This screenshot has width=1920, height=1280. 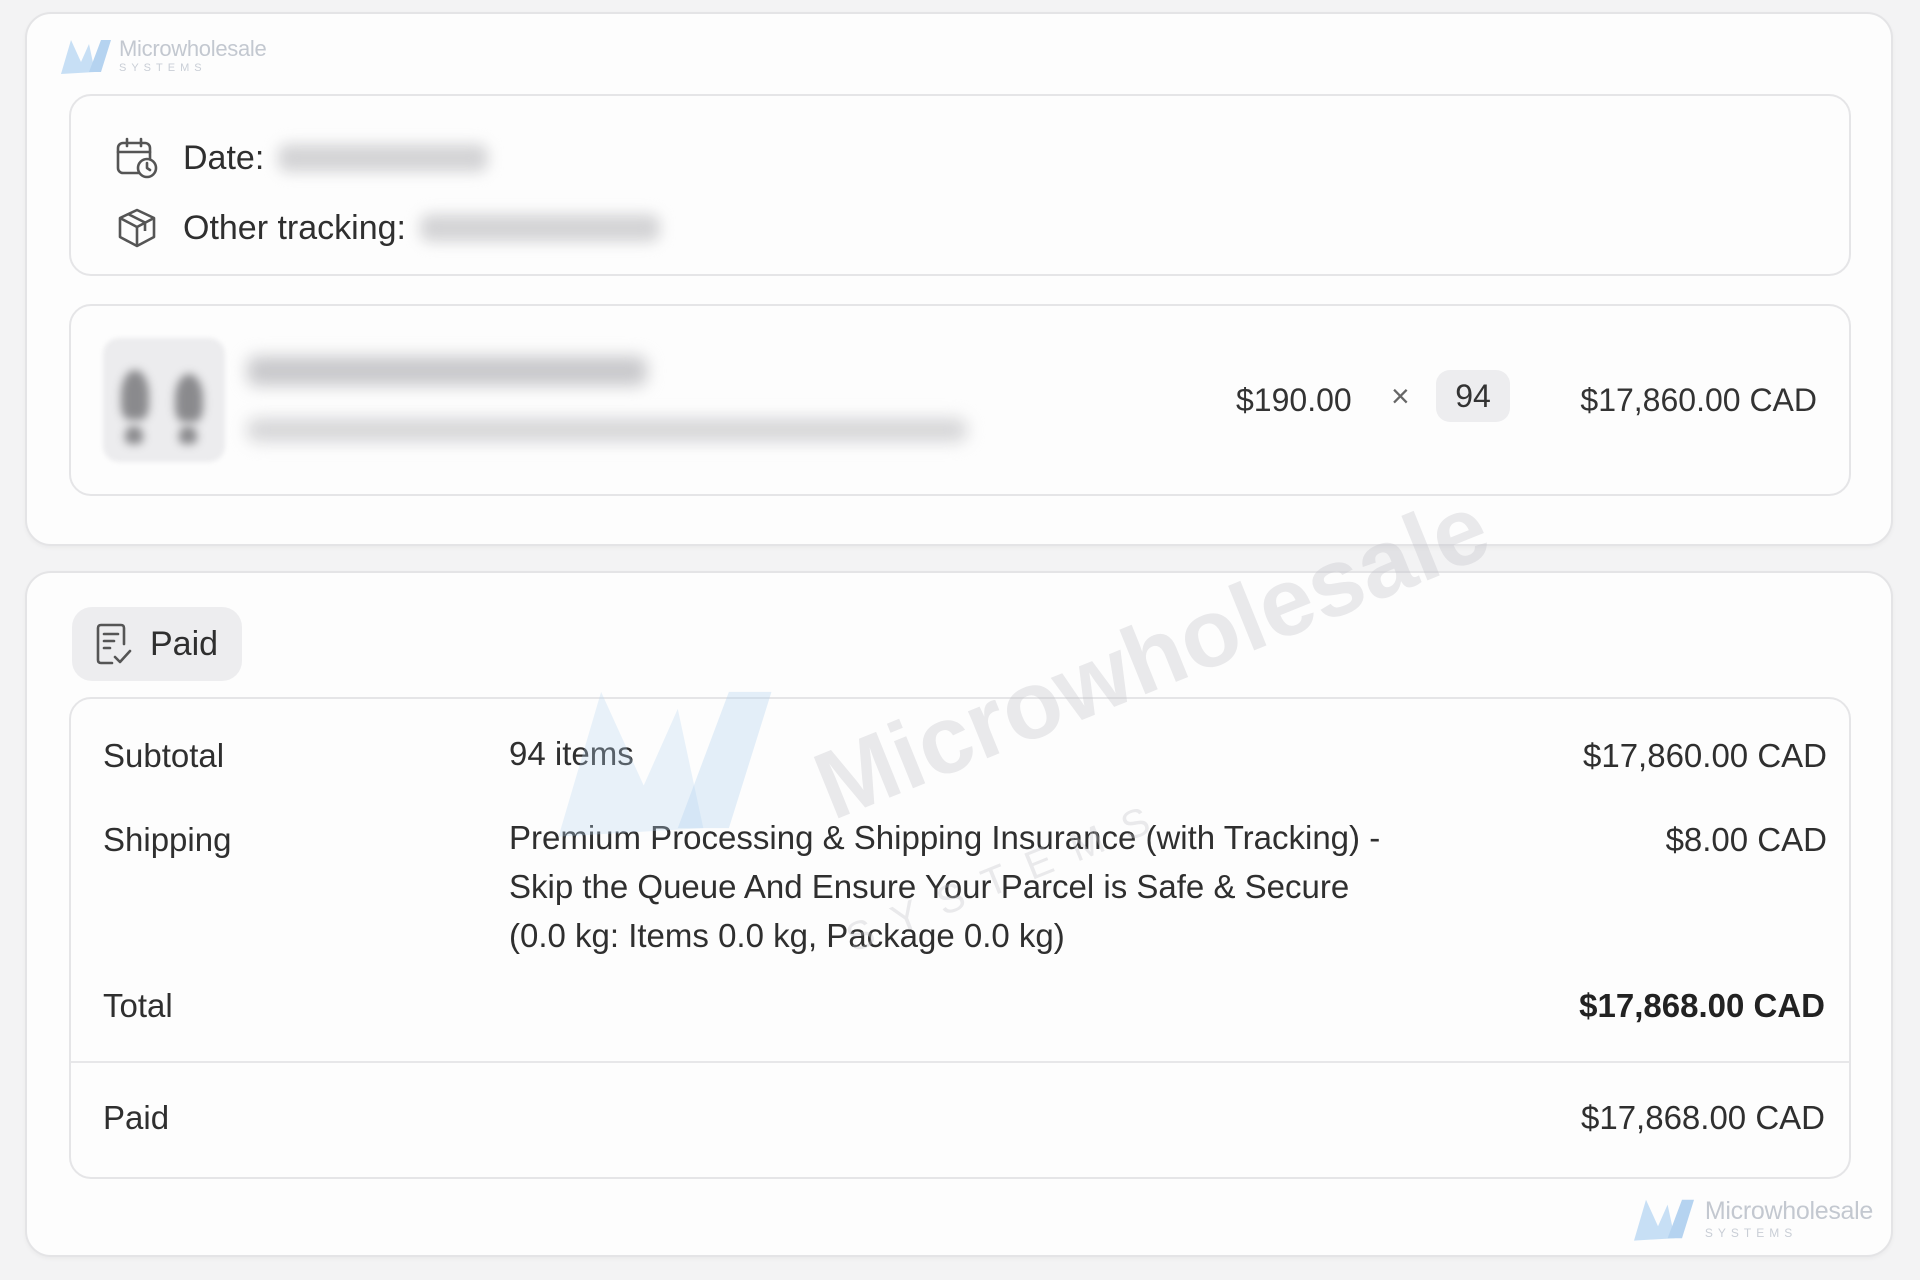 What do you see at coordinates (138, 1005) in the screenshot?
I see `total-label: Total` at bounding box center [138, 1005].